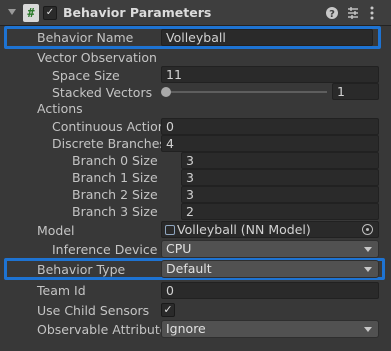  I want to click on discrete-branches-label: Discrete Branches, so click(109, 143).